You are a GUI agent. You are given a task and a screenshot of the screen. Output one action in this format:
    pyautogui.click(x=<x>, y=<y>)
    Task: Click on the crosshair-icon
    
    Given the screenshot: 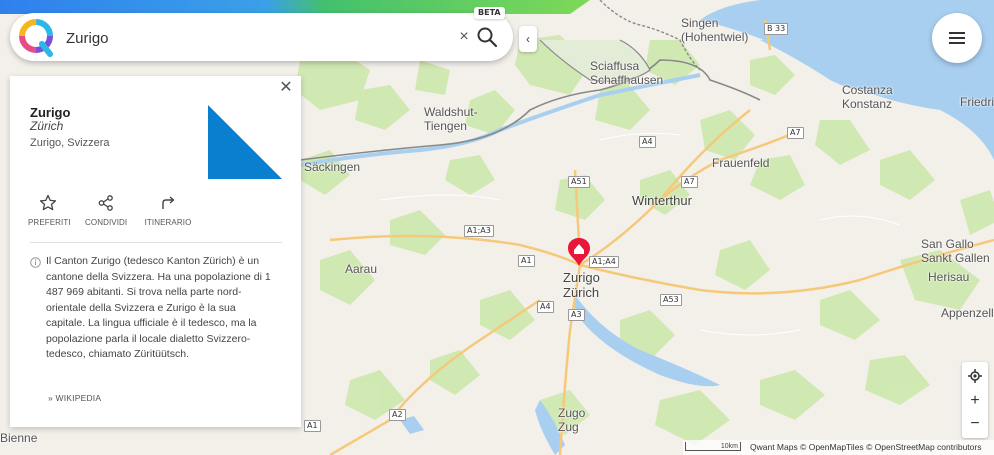 What is the action you would take?
    pyautogui.click(x=975, y=376)
    